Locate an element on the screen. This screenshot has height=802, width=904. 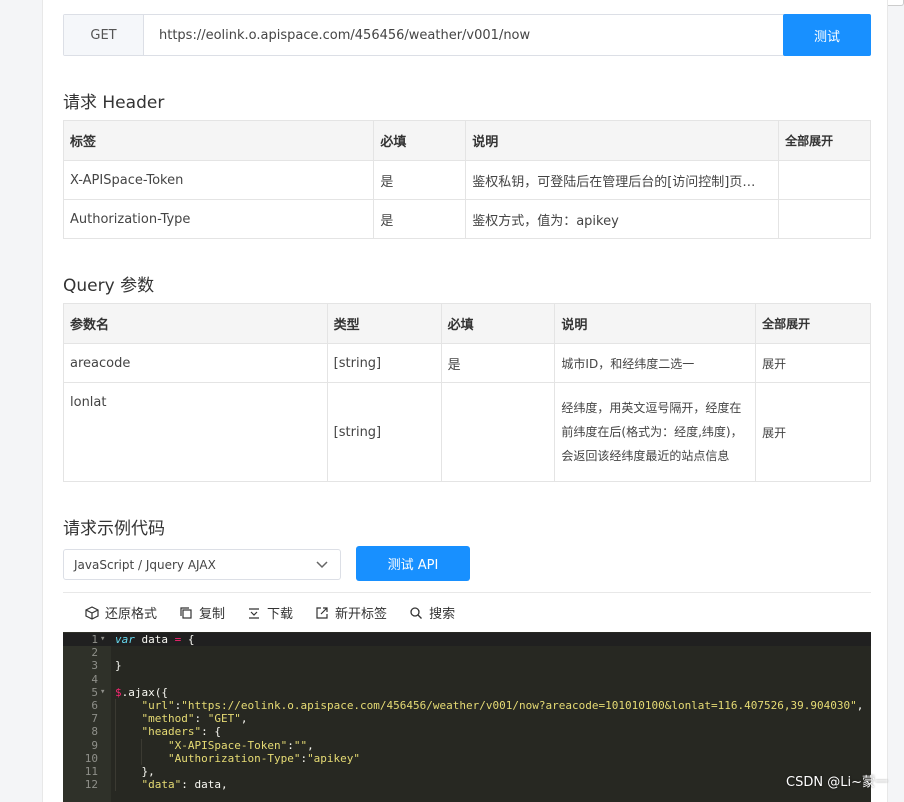
code-text: "X-APISpace-Token":"", is located at coordinates (240, 745).